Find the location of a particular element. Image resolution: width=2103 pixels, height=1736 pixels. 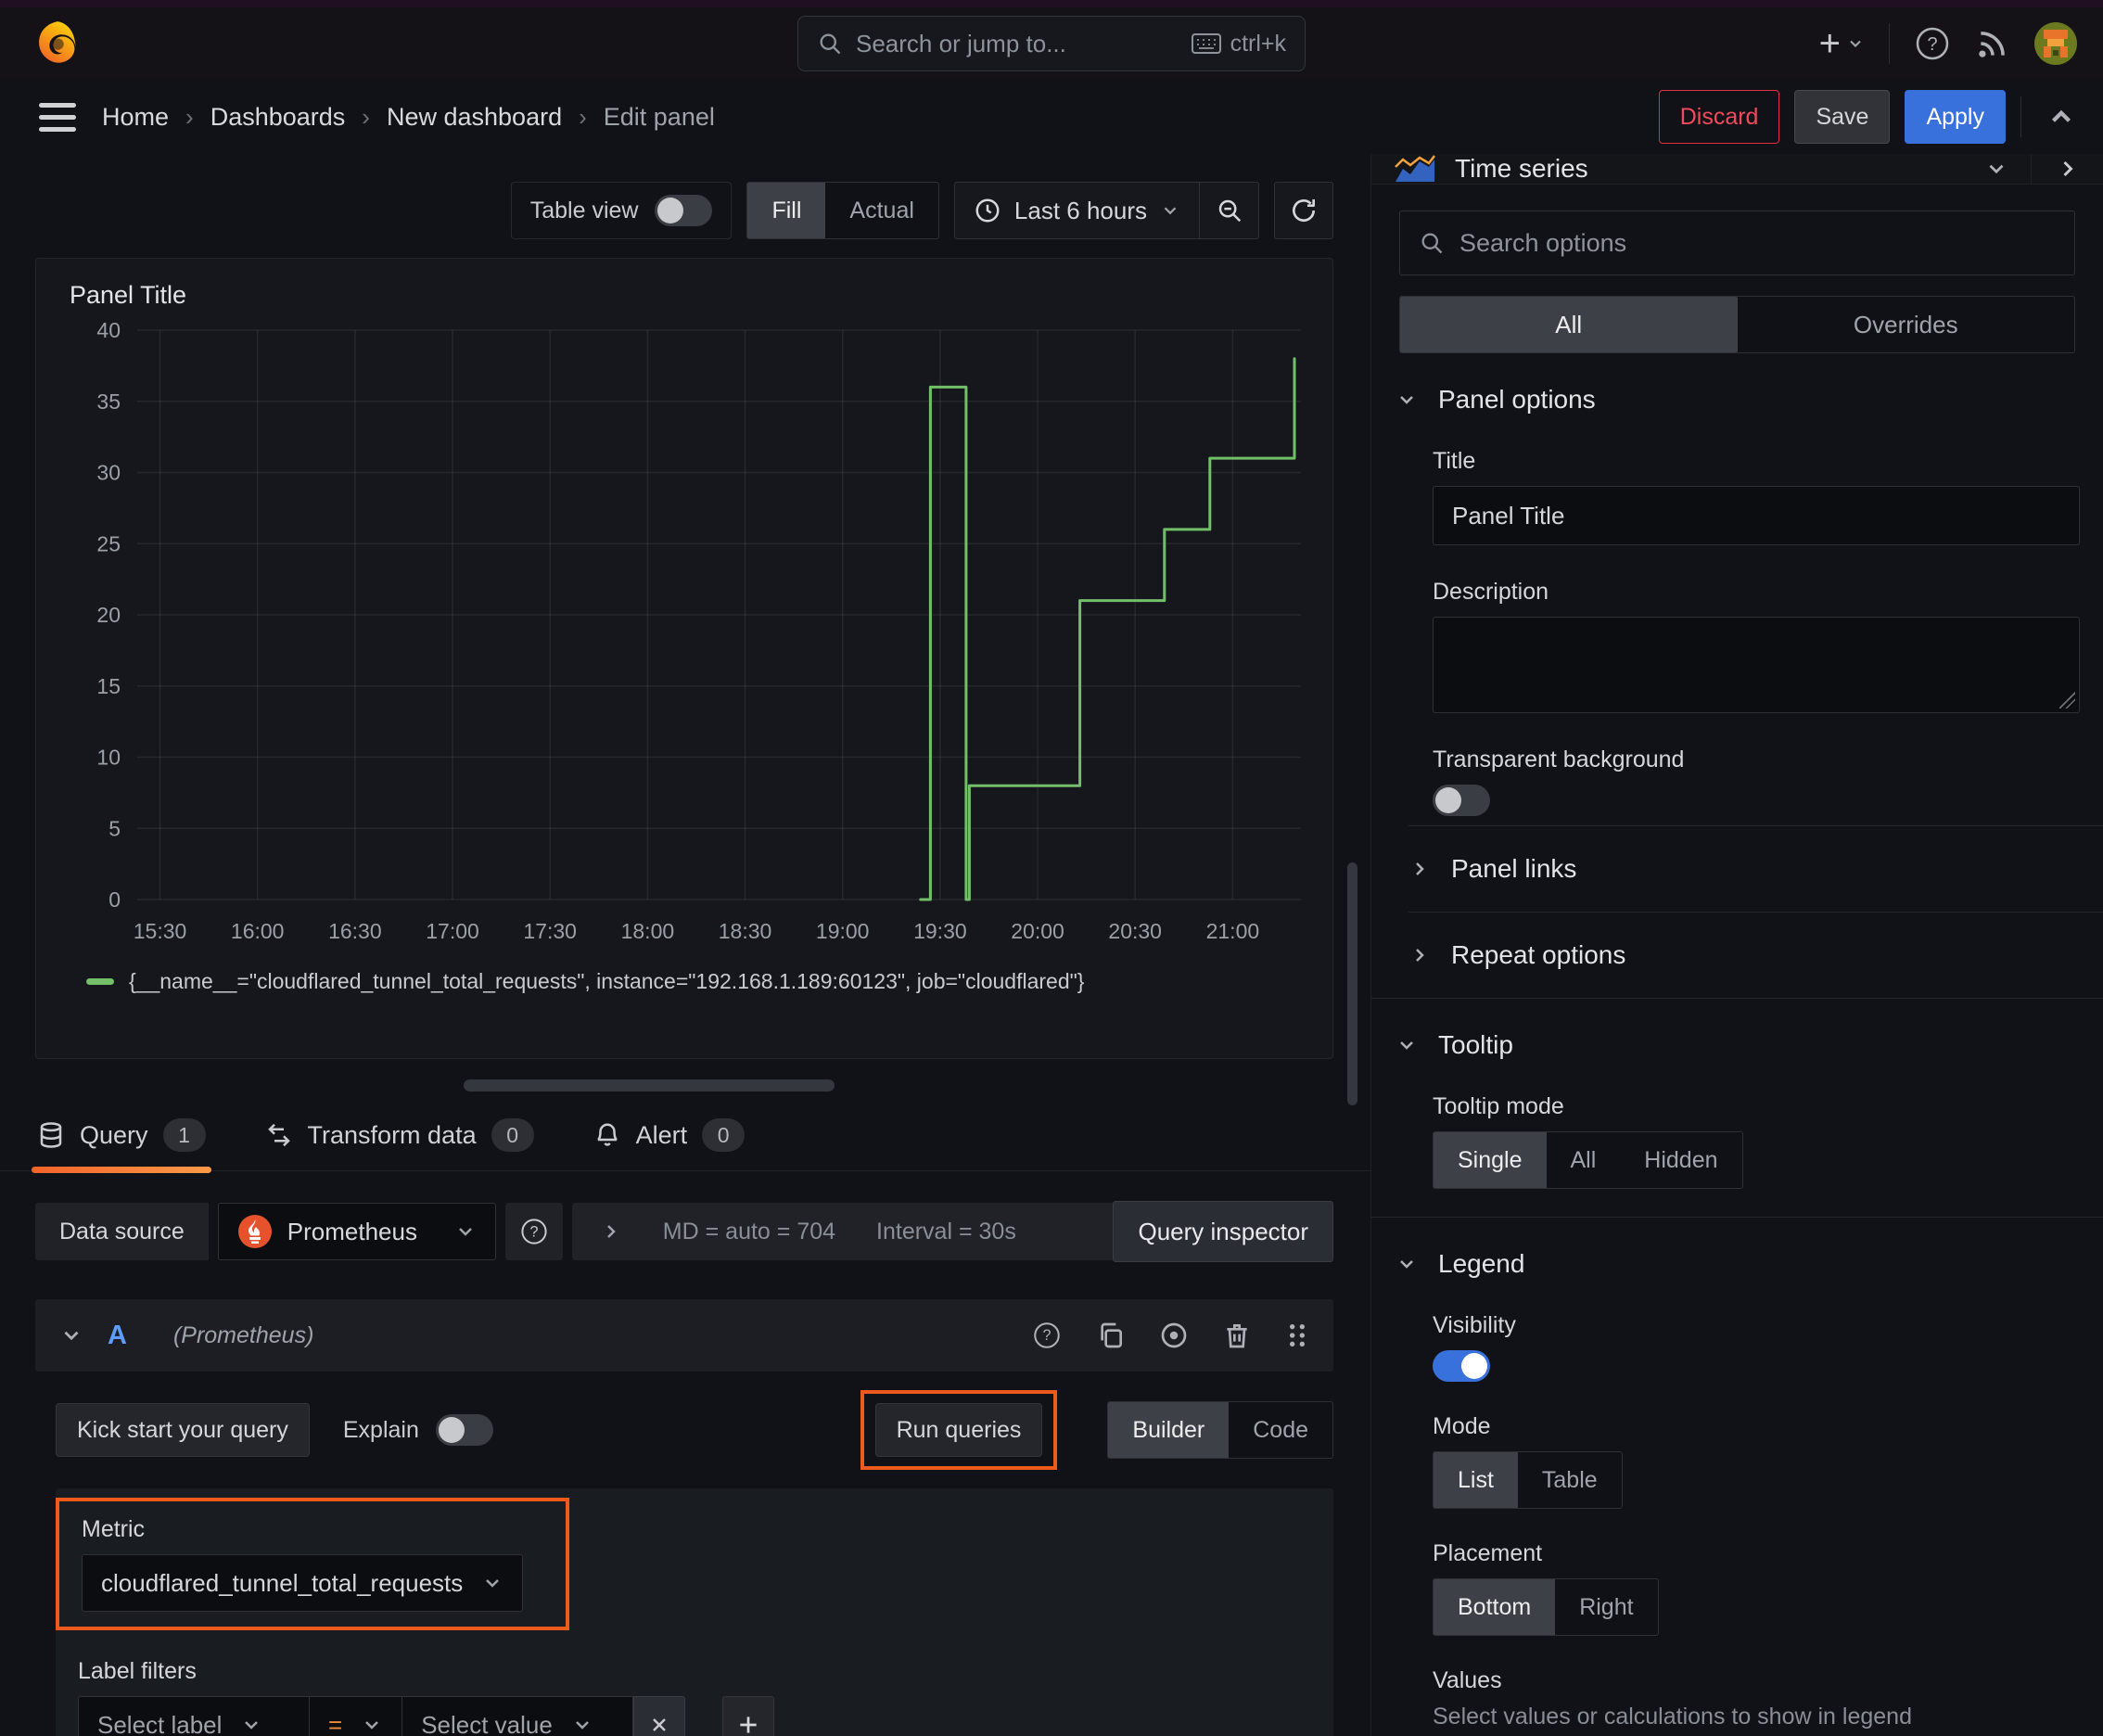

transform-count-badge: 0 is located at coordinates (512, 1135).